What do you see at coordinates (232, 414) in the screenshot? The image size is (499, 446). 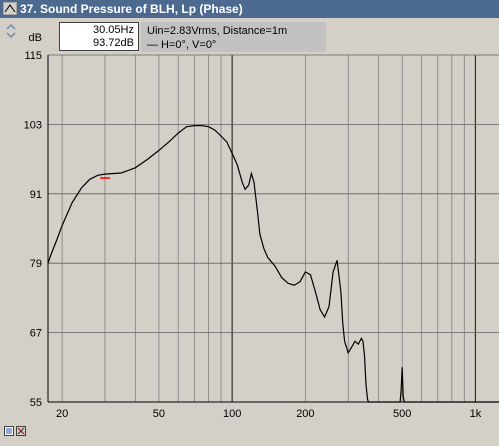 I see `x-tick-label: 100` at bounding box center [232, 414].